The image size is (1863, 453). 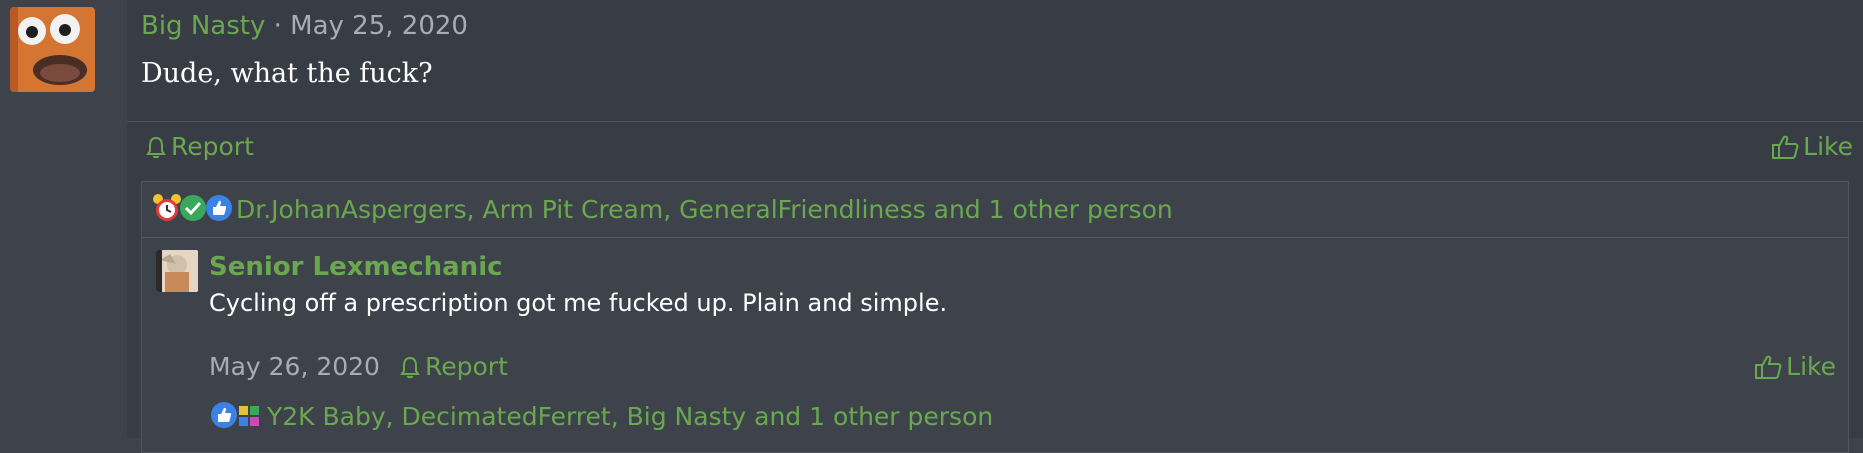 What do you see at coordinates (294, 367) in the screenshot?
I see `reply-date: May 26, 2020` at bounding box center [294, 367].